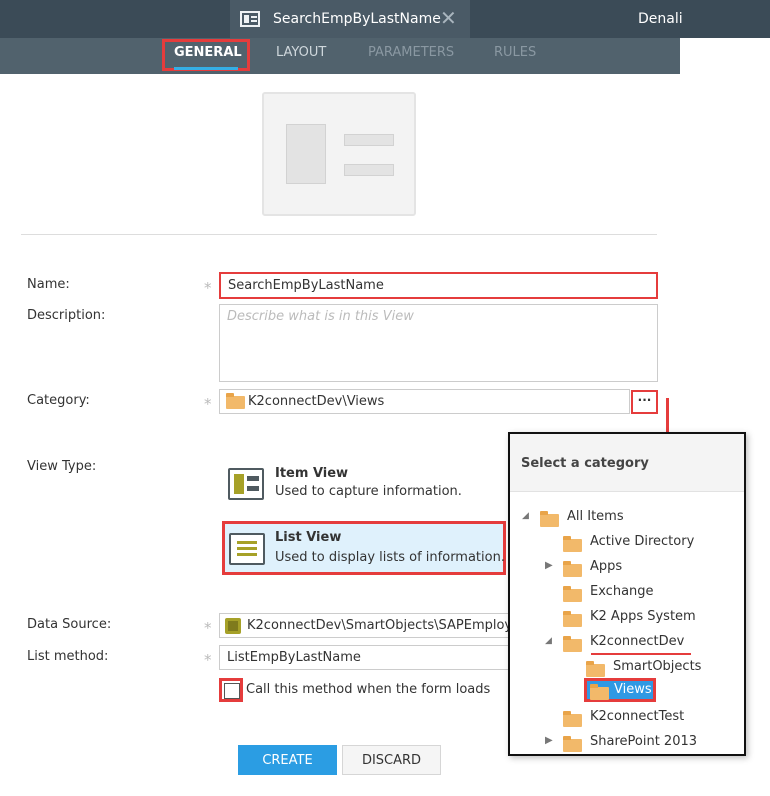 The width and height of the screenshot is (770, 796). I want to click on list-method-value: ListEmpByLastName, so click(294, 657).